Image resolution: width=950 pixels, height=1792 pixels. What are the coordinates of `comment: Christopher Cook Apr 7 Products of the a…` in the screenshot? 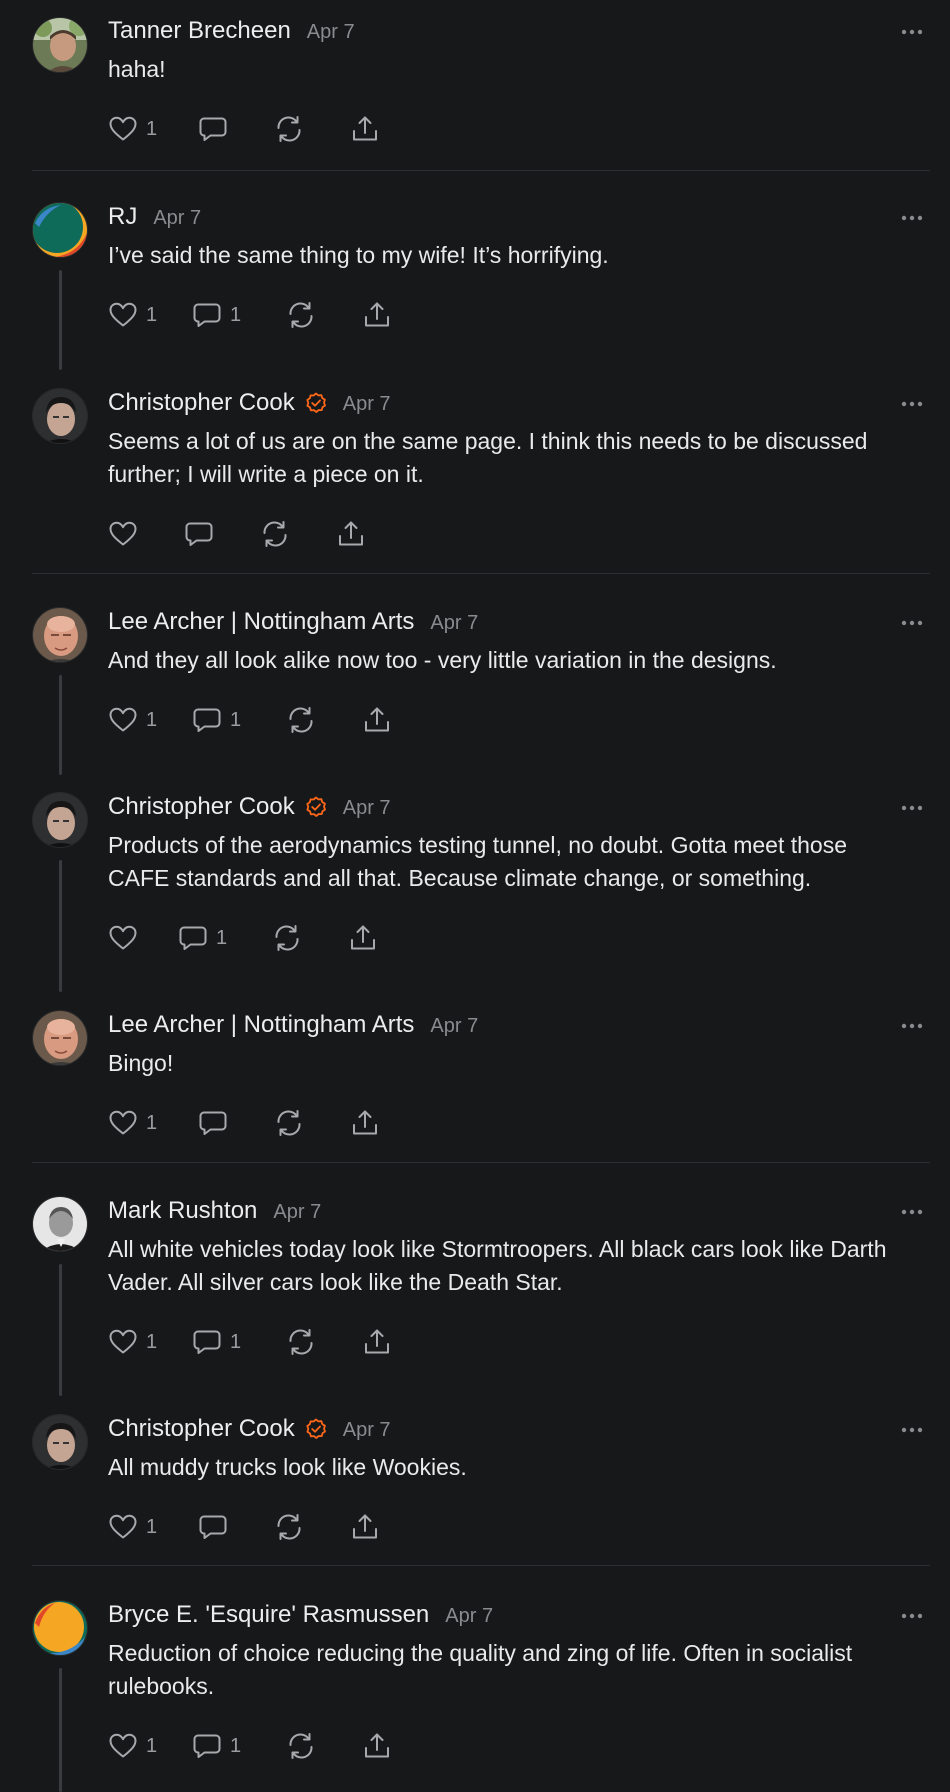 It's located at (475, 874).